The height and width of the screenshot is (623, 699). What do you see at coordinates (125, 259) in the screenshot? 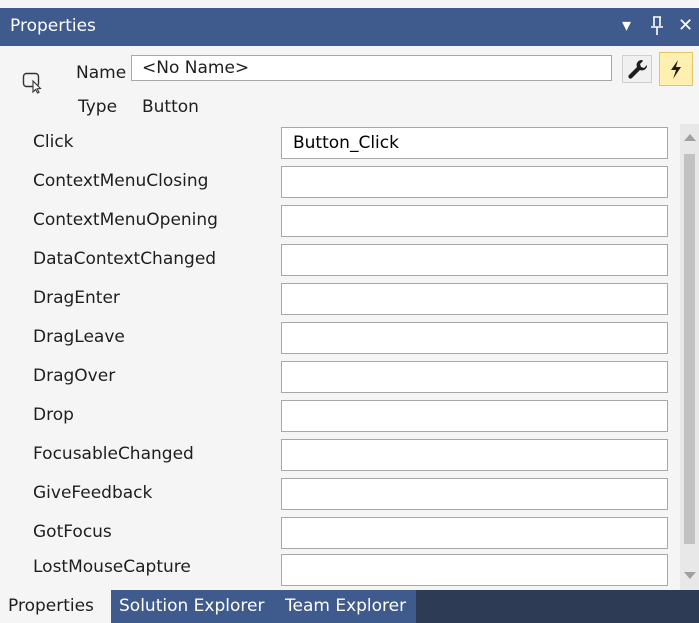
I see `event-name: DataContextChanged` at bounding box center [125, 259].